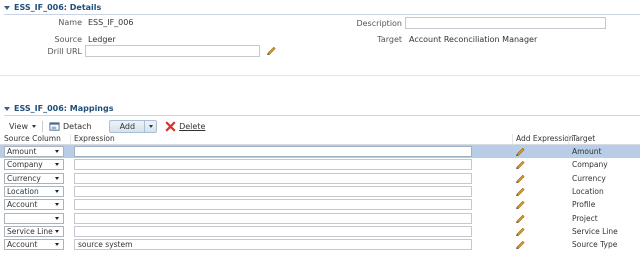  I want to click on table-row: Location Location, so click(320, 191).